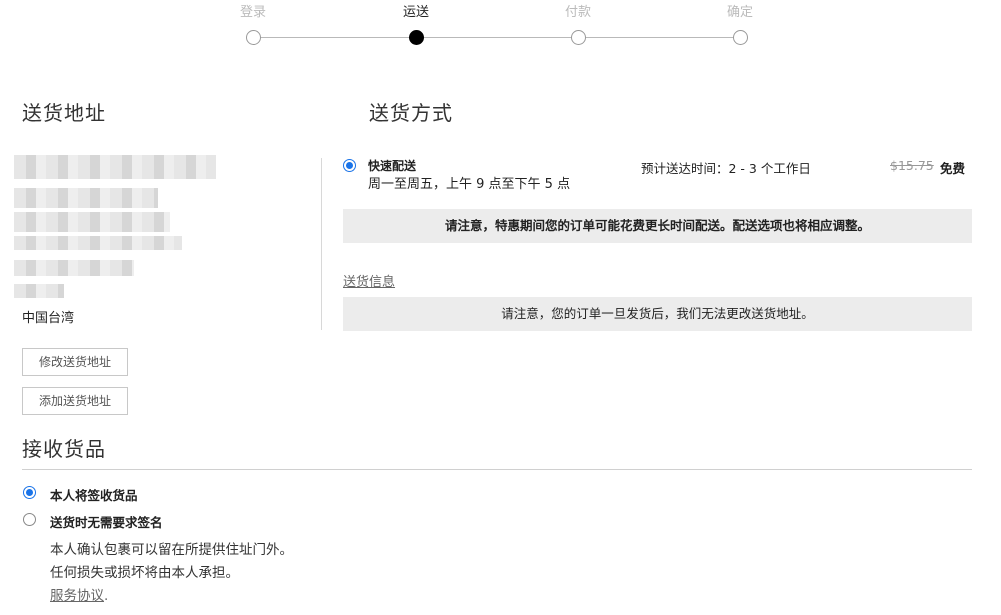 The image size is (1001, 615). Describe the element at coordinates (416, 22) in the screenshot. I see `step-shipping: 运送` at that location.